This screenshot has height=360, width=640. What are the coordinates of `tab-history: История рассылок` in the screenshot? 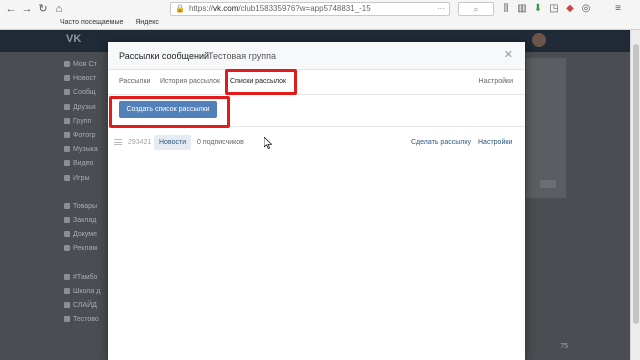 It's located at (190, 81).